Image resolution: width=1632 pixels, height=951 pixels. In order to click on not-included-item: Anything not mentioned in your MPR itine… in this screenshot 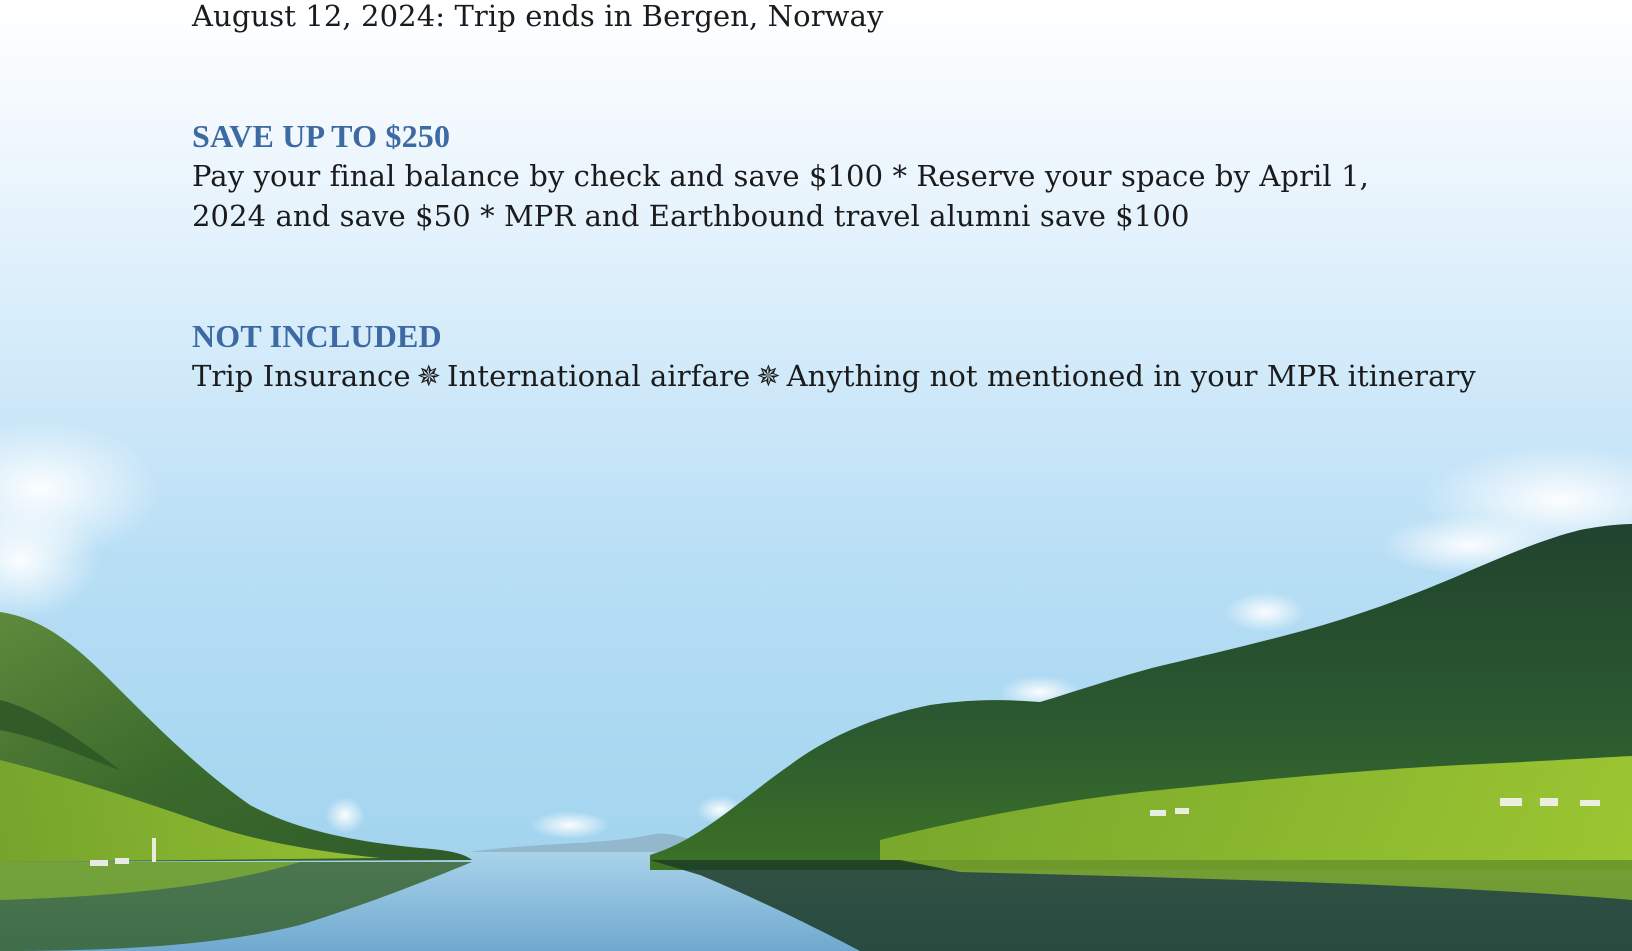, I will do `click(1131, 376)`.